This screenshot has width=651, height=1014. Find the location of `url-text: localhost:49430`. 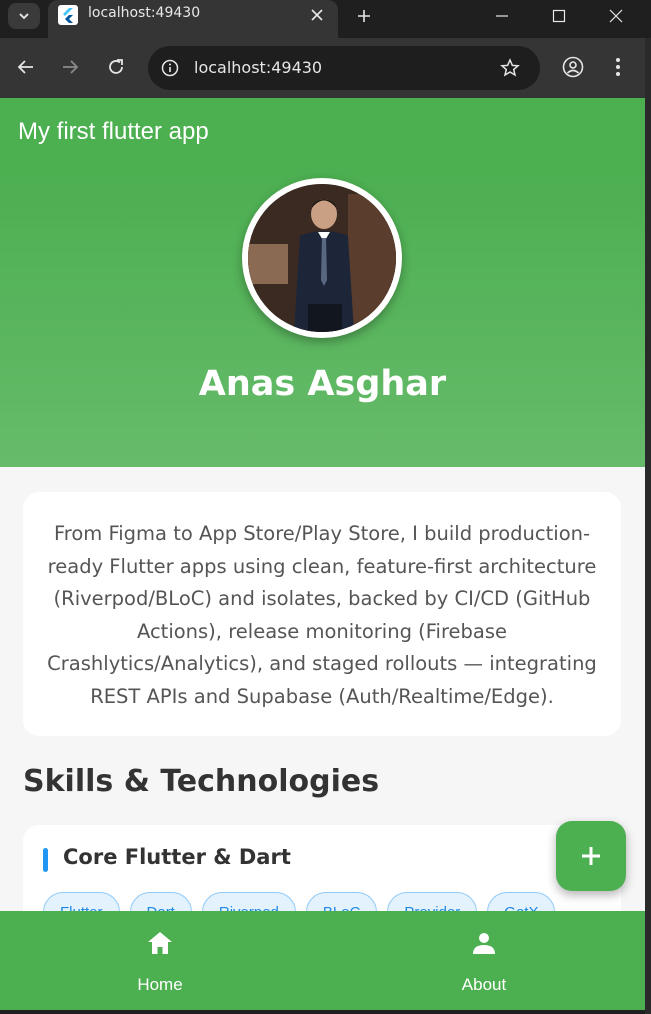

url-text: localhost:49430 is located at coordinates (258, 67).